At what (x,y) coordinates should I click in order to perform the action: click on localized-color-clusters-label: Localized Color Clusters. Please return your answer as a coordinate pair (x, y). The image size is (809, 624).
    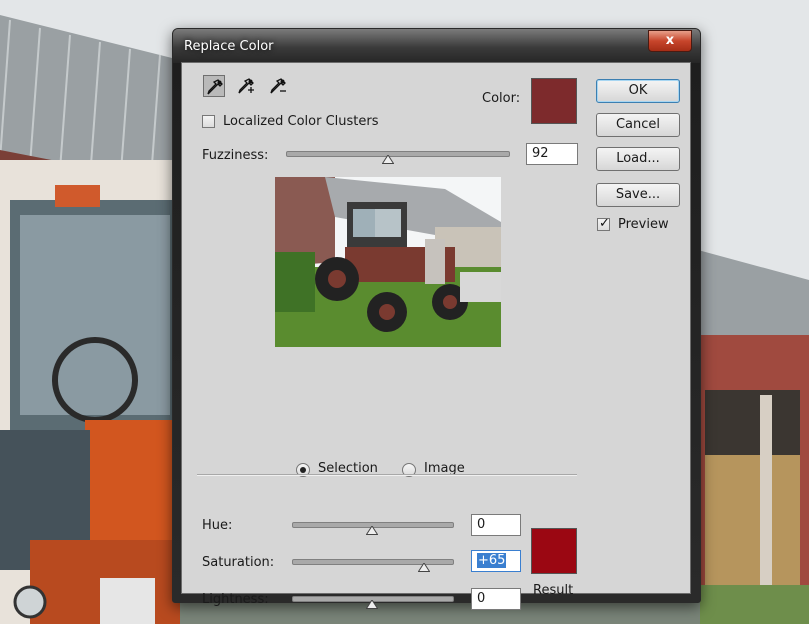
    Looking at the image, I should click on (301, 121).